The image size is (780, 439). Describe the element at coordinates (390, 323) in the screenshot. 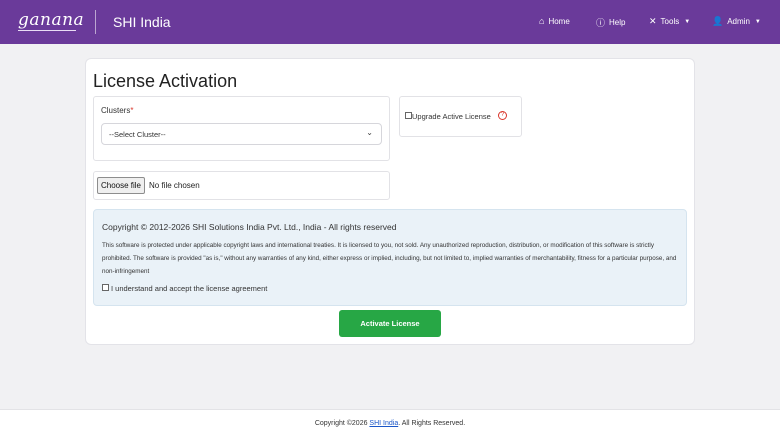

I see `activate-license-button: Activate License` at that location.